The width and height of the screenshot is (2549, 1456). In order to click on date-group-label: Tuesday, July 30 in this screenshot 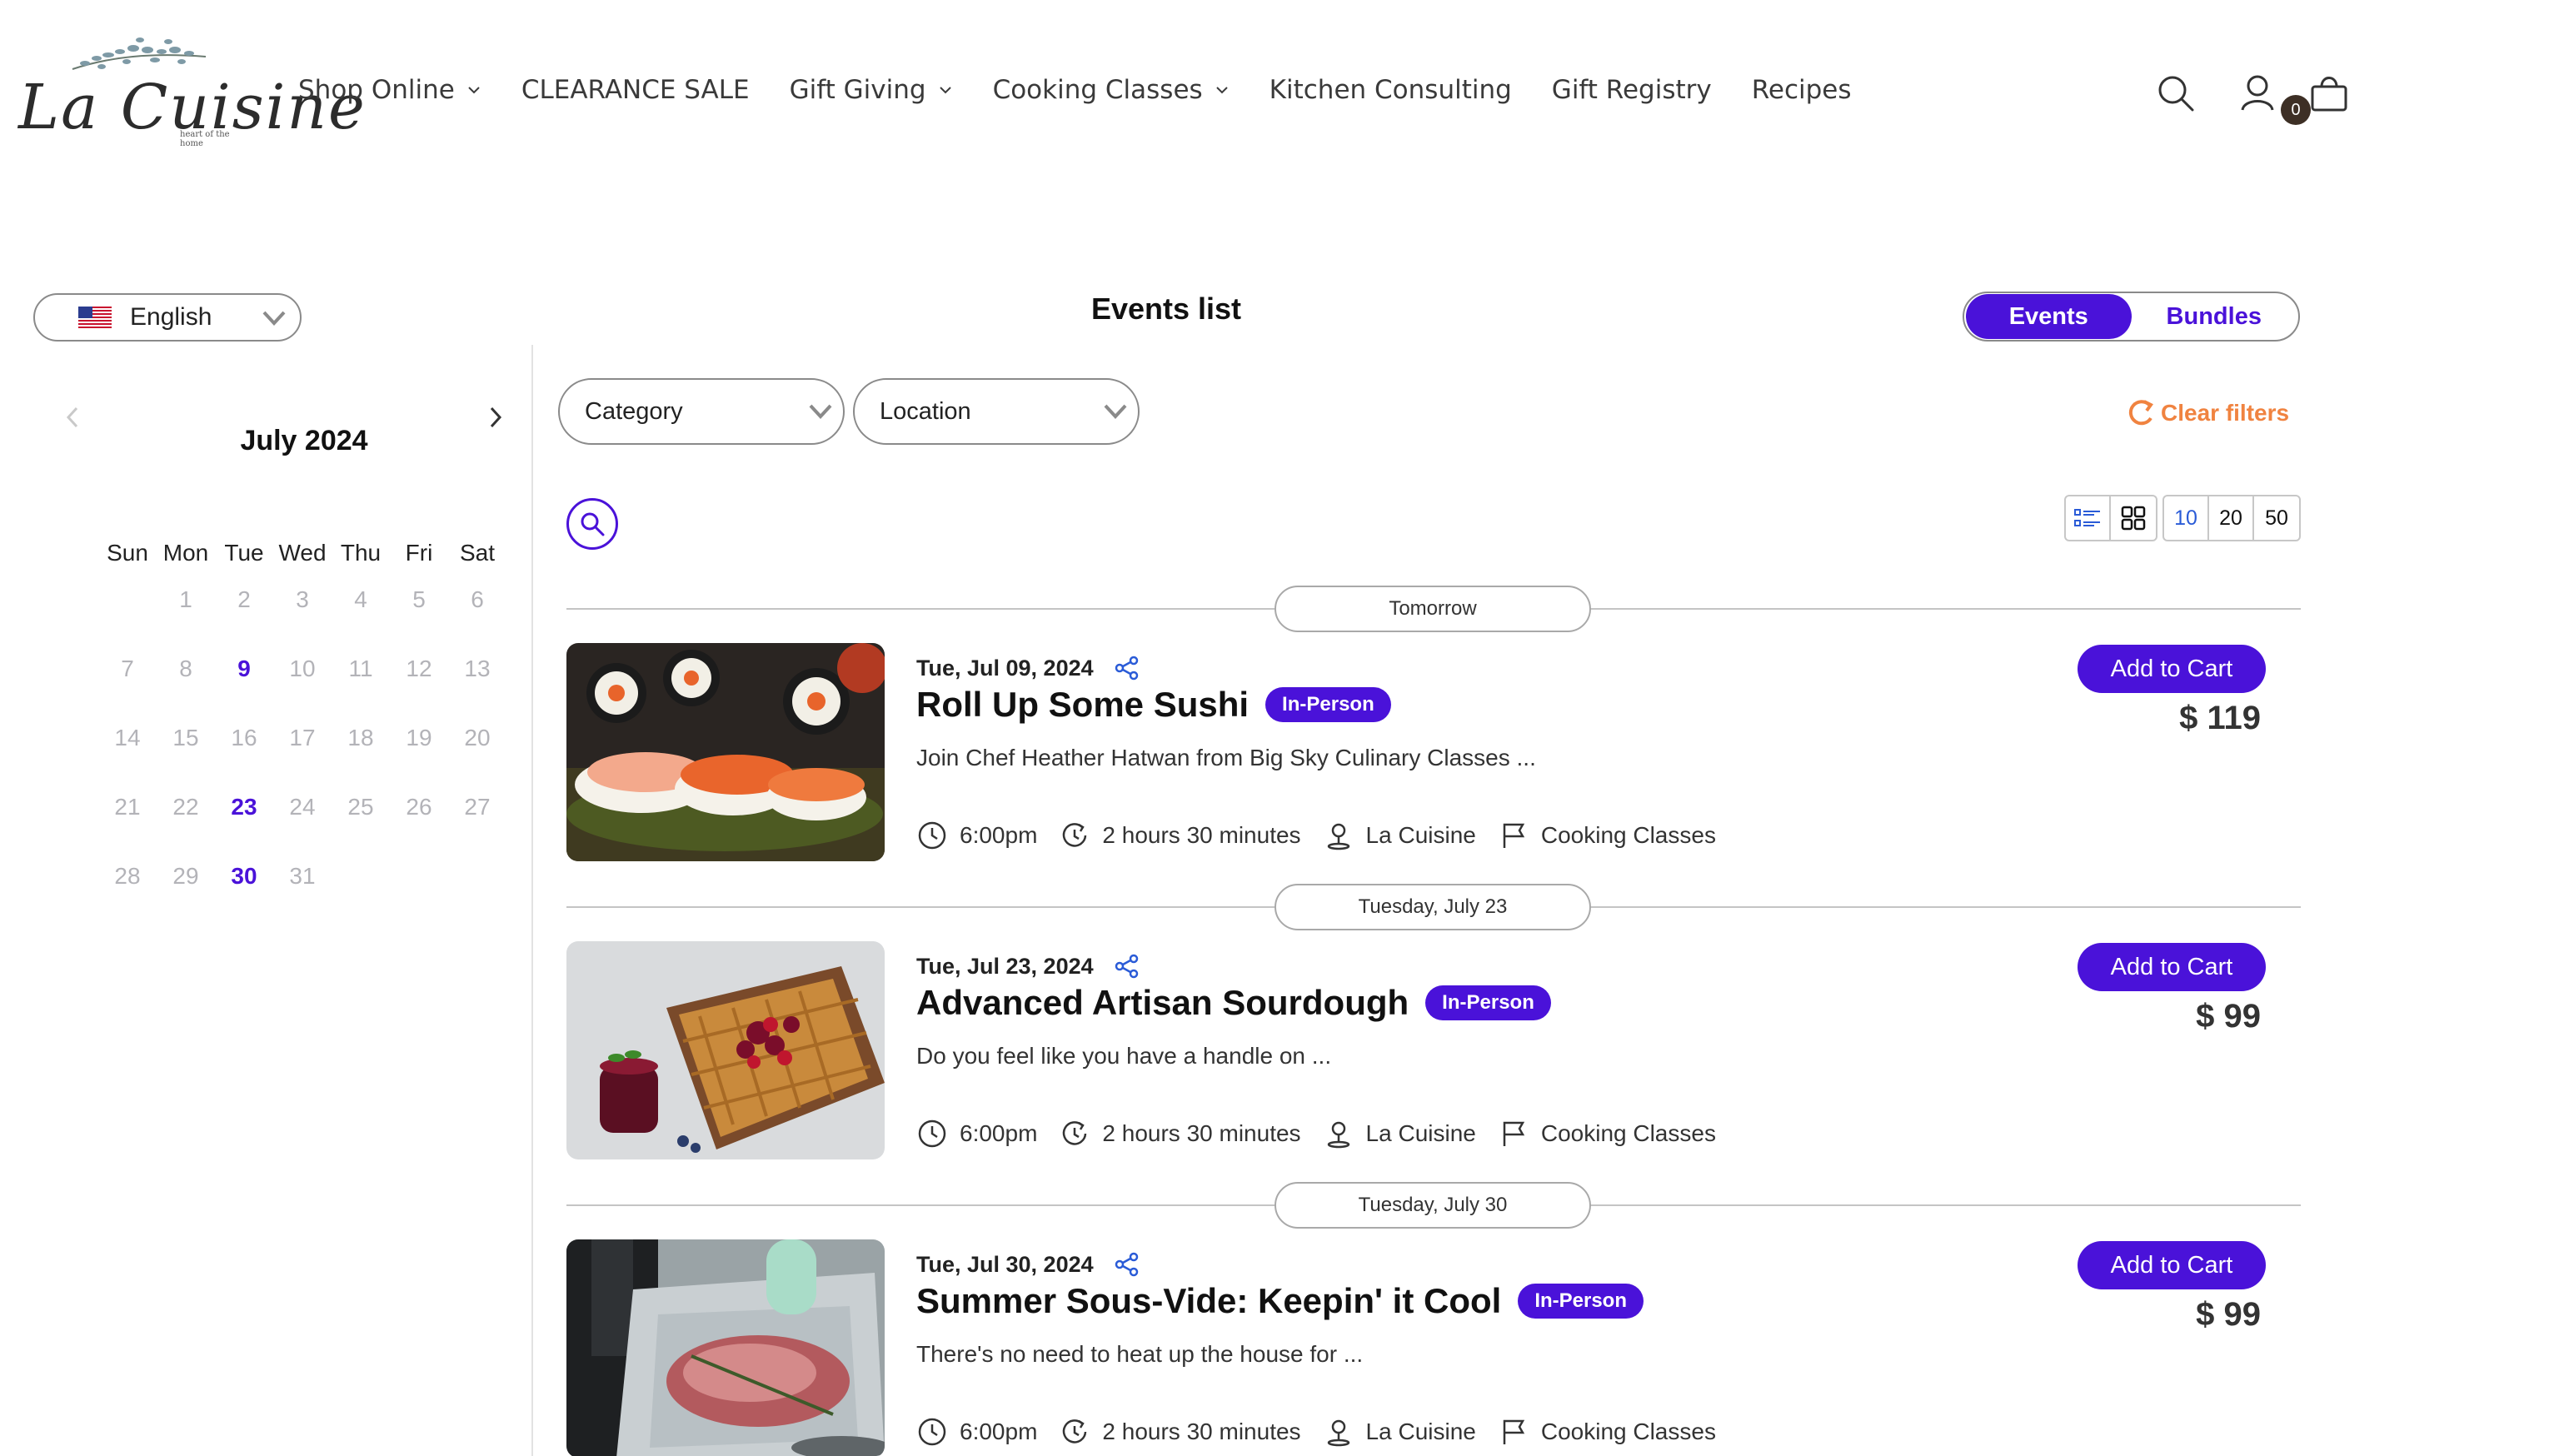, I will do `click(1433, 1205)`.